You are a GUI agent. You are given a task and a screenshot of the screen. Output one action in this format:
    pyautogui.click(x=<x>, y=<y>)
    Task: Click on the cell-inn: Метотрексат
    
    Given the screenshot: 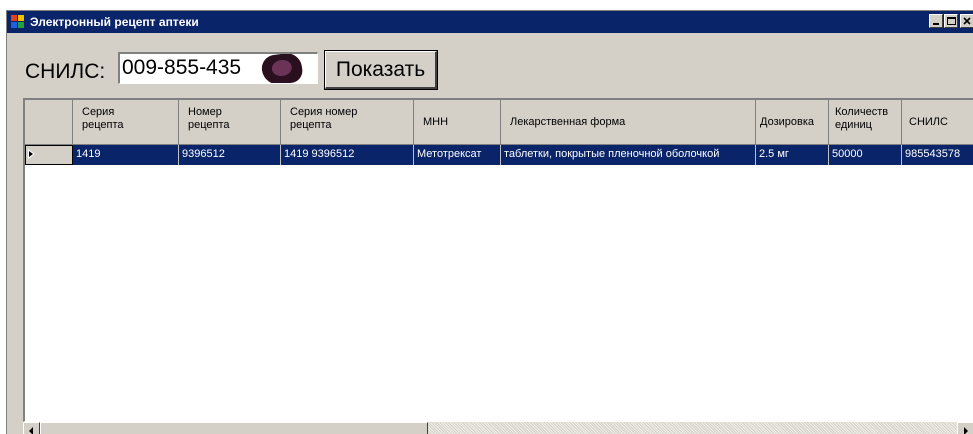 What is the action you would take?
    pyautogui.click(x=457, y=155)
    